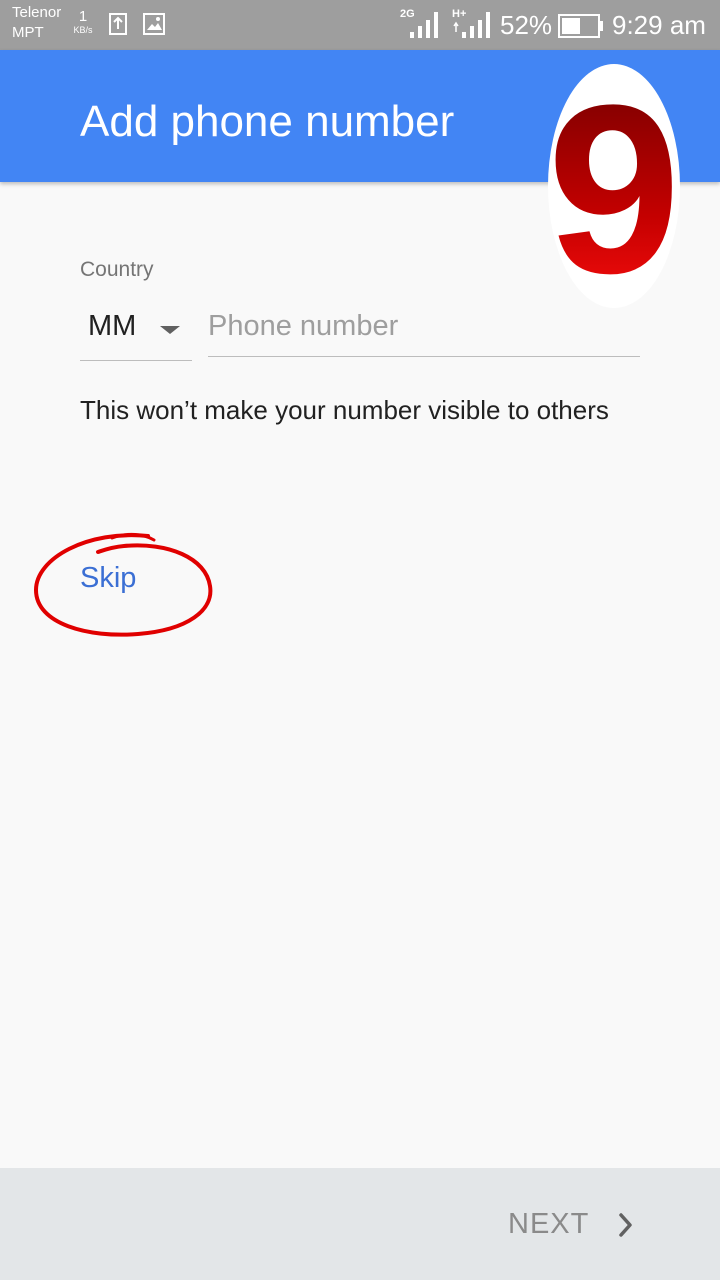 Image resolution: width=720 pixels, height=1280 pixels. What do you see at coordinates (526, 25) in the screenshot?
I see `battery-percentage: 52%` at bounding box center [526, 25].